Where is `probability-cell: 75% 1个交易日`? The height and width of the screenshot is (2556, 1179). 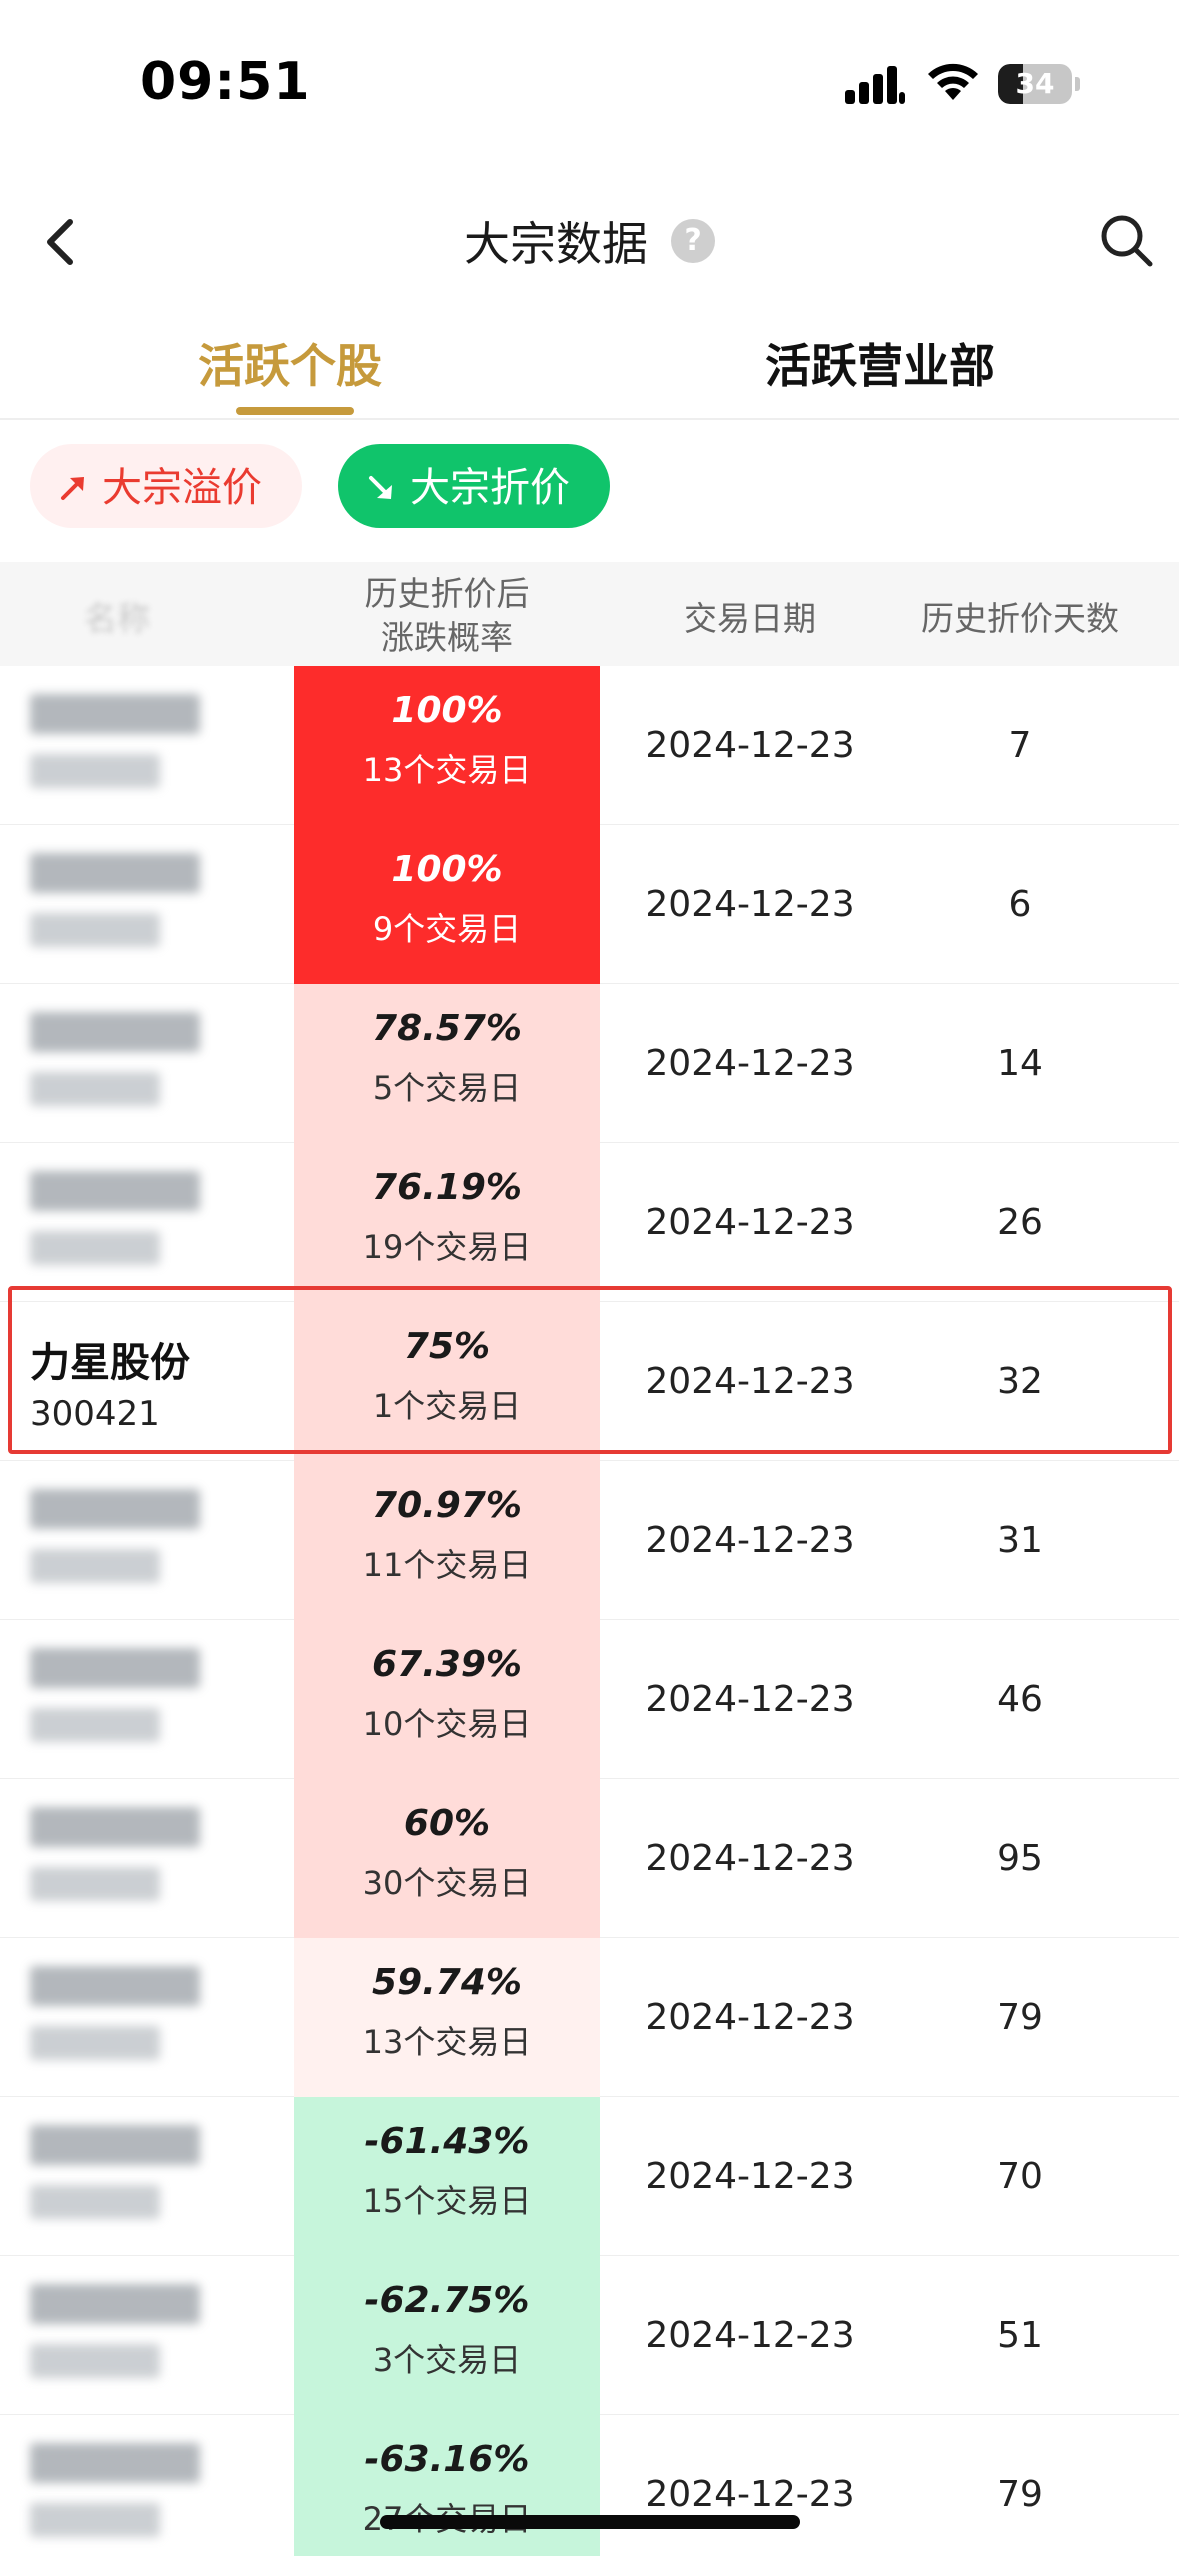
probability-cell: 75% 1个交易日 is located at coordinates (447, 1381).